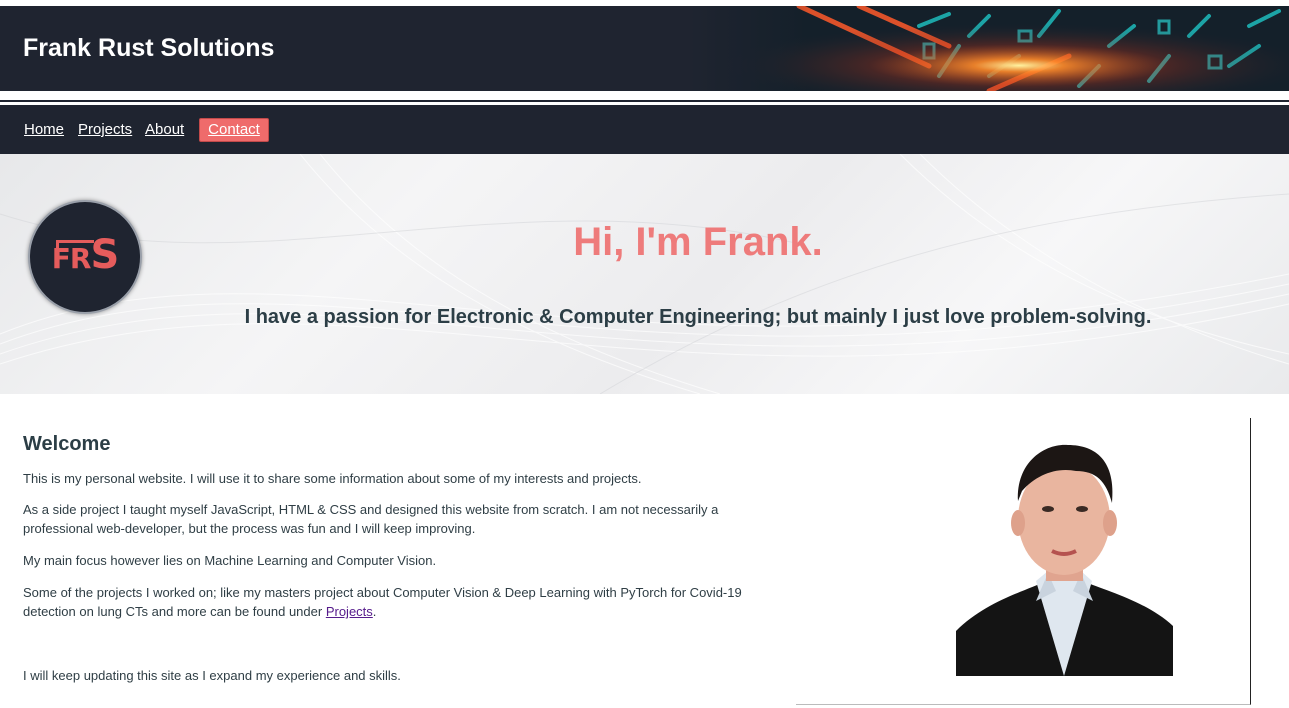  Describe the element at coordinates (374, 611) in the screenshot. I see `paragraph-4-end: .` at that location.